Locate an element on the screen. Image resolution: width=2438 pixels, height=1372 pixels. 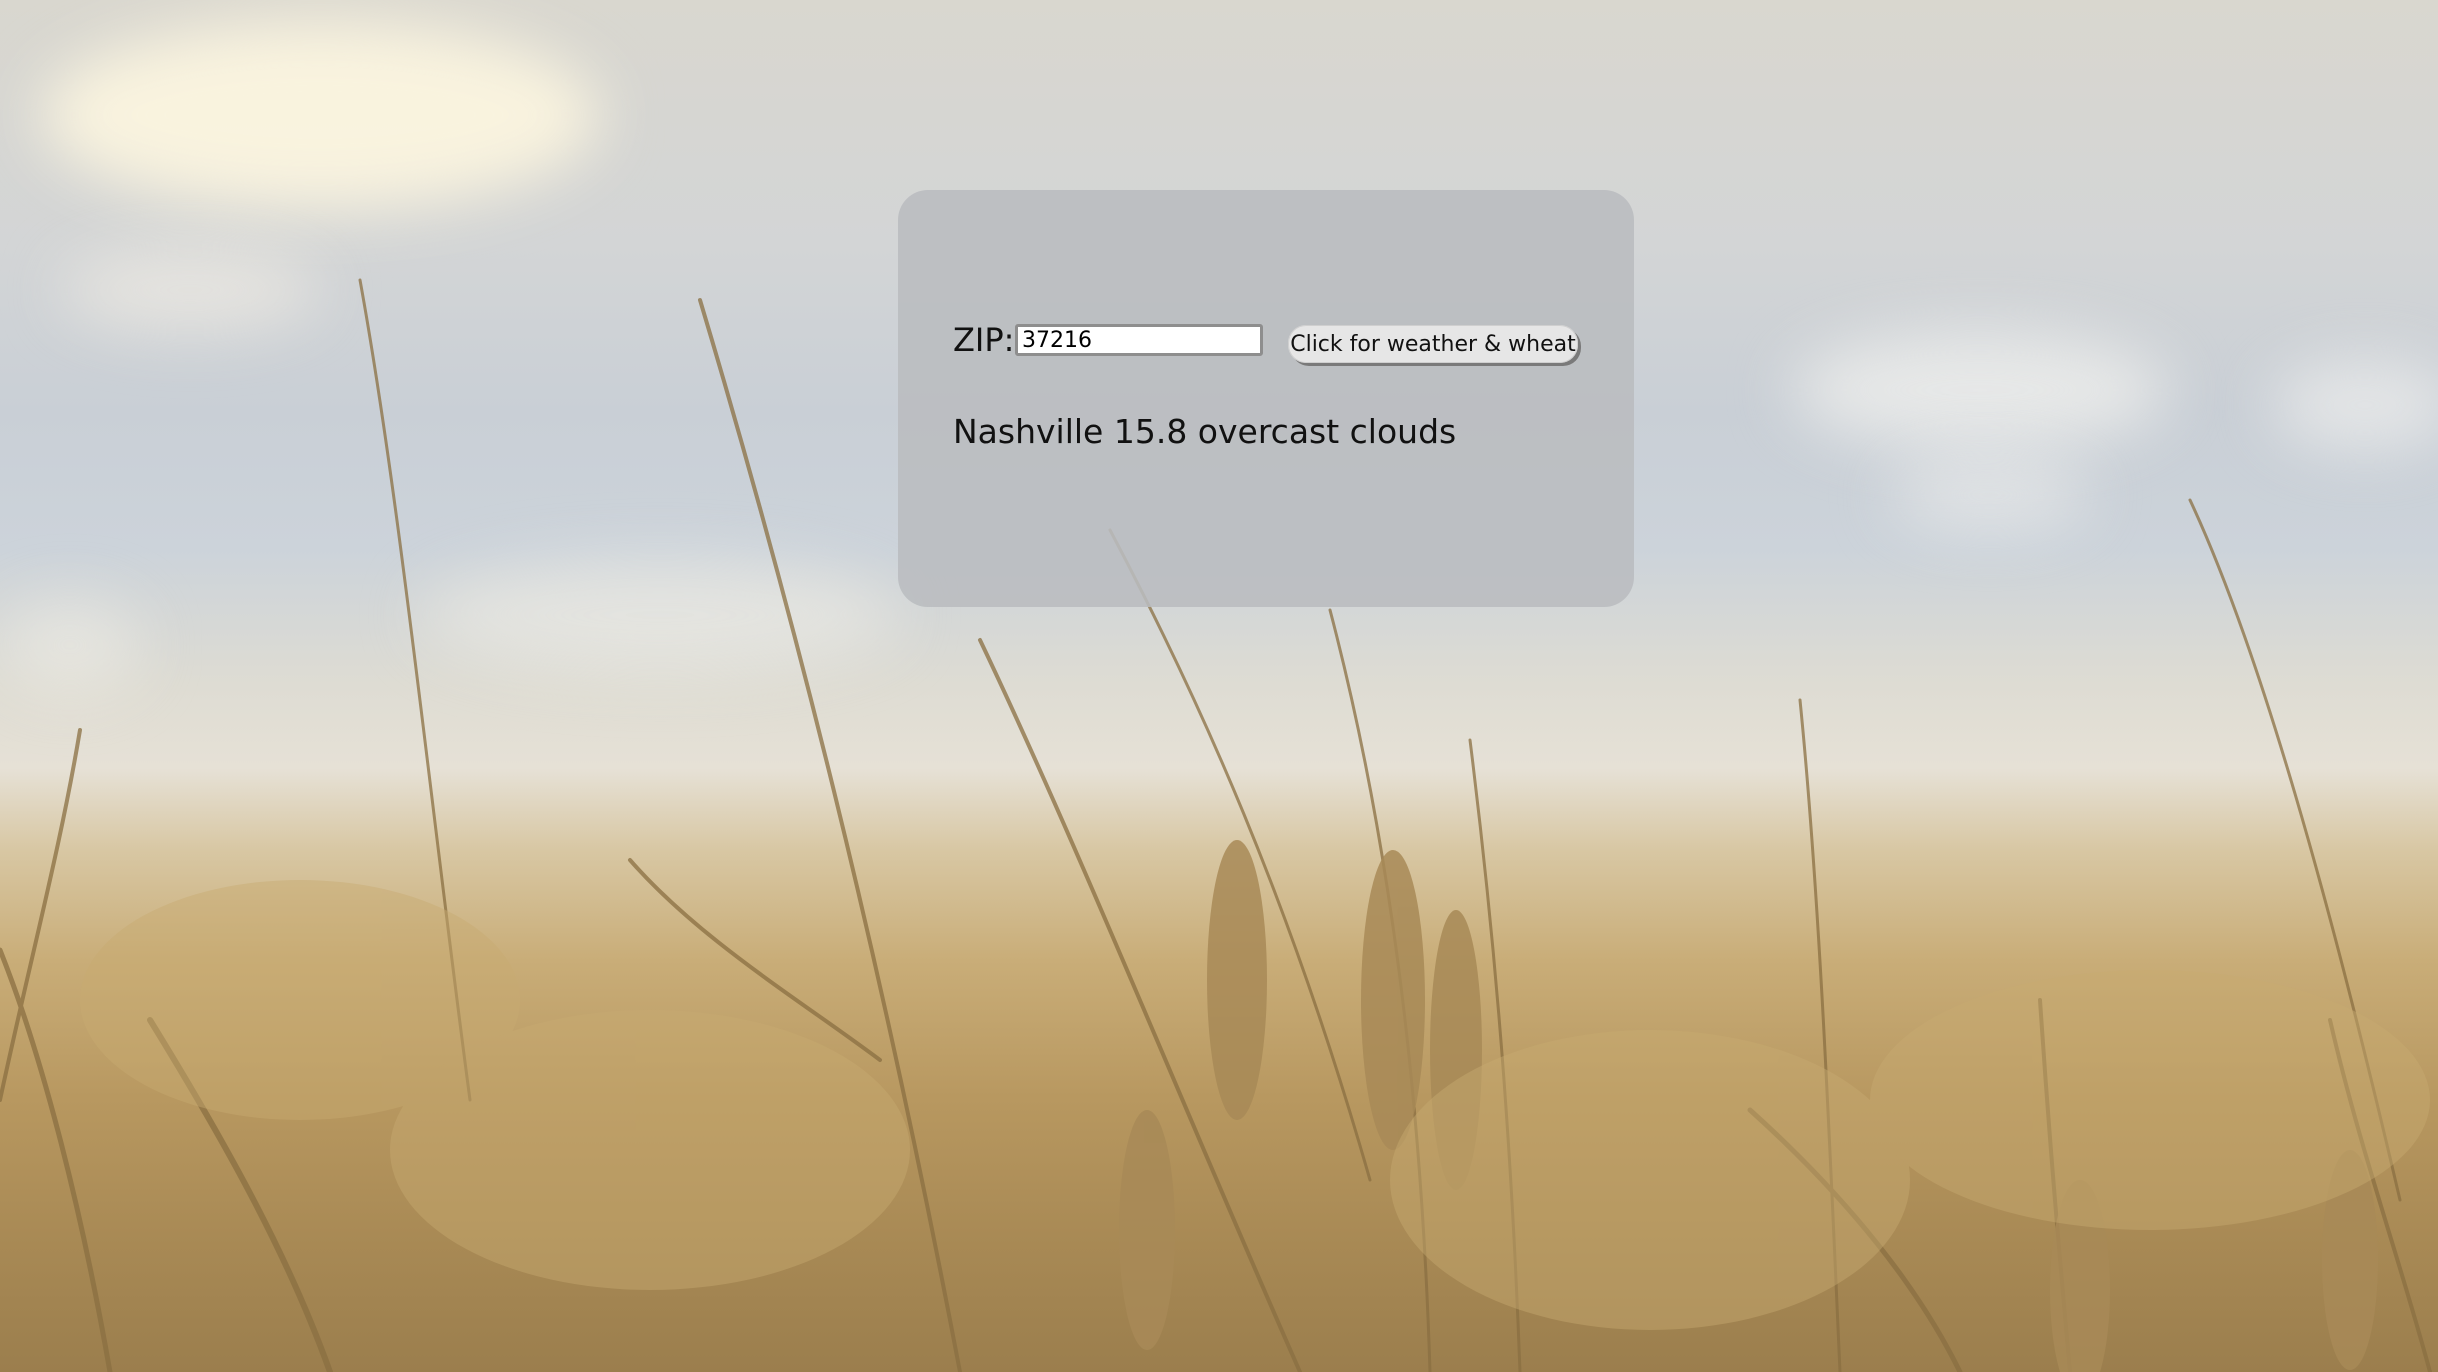
weather-and-wheat-button: Click for weather & wheat is located at coordinates (1433, 344).